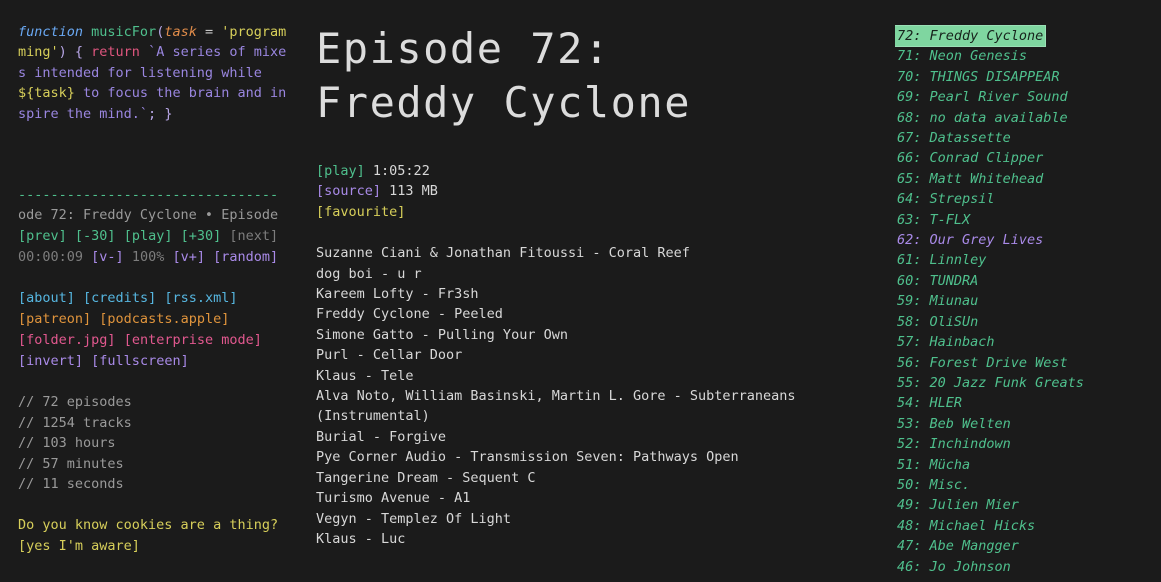 This screenshot has width=1161, height=582. What do you see at coordinates (365, 375) in the screenshot?
I see `track-item: Klaus - Tele` at bounding box center [365, 375].